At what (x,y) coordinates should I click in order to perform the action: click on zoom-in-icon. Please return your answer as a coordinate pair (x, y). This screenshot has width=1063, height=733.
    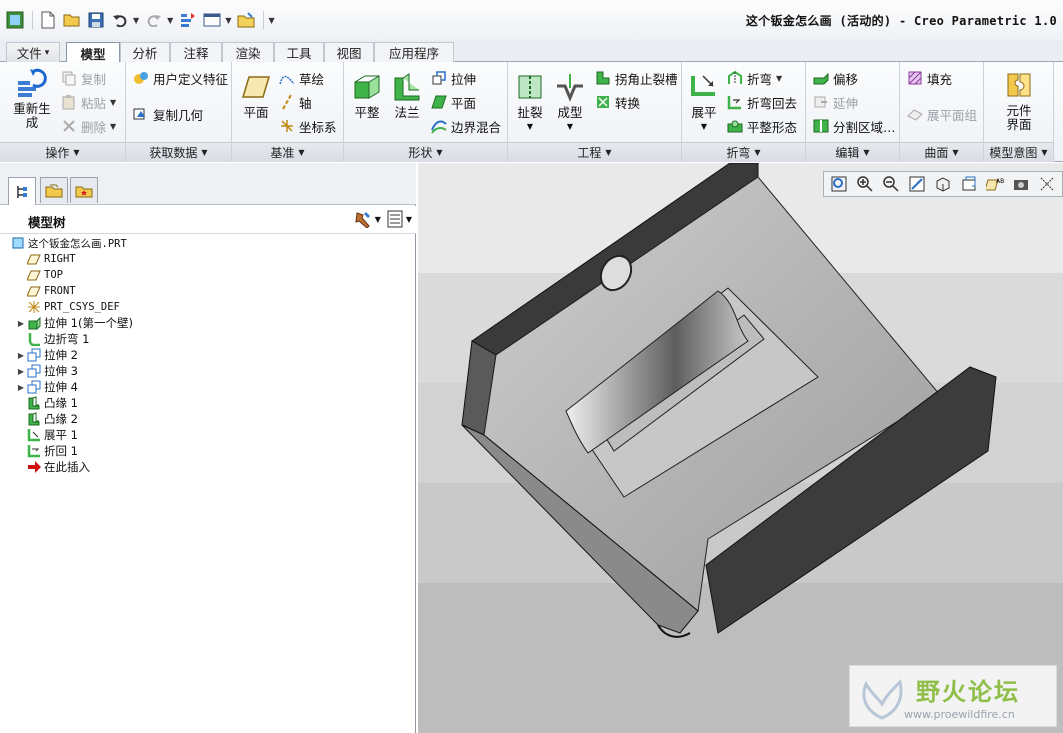
    Looking at the image, I should click on (865, 184).